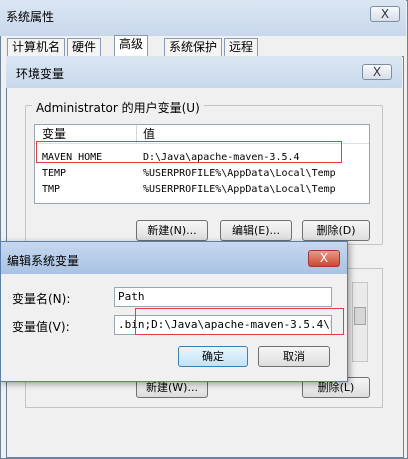 This screenshot has width=408, height=459. Describe the element at coordinates (43, 261) in the screenshot. I see `edit-dialog-title: 编辑系统变量` at that location.